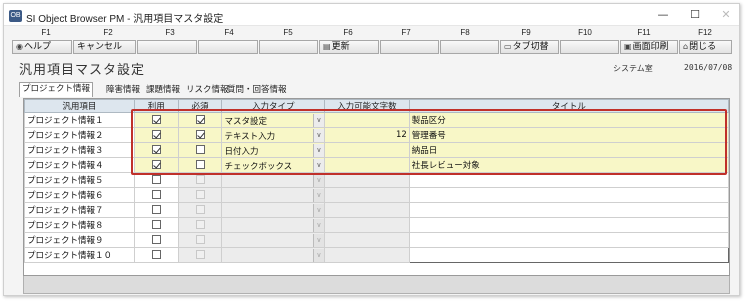 The image size is (750, 303). What do you see at coordinates (663, 15) in the screenshot?
I see `minimize-button: —` at bounding box center [663, 15].